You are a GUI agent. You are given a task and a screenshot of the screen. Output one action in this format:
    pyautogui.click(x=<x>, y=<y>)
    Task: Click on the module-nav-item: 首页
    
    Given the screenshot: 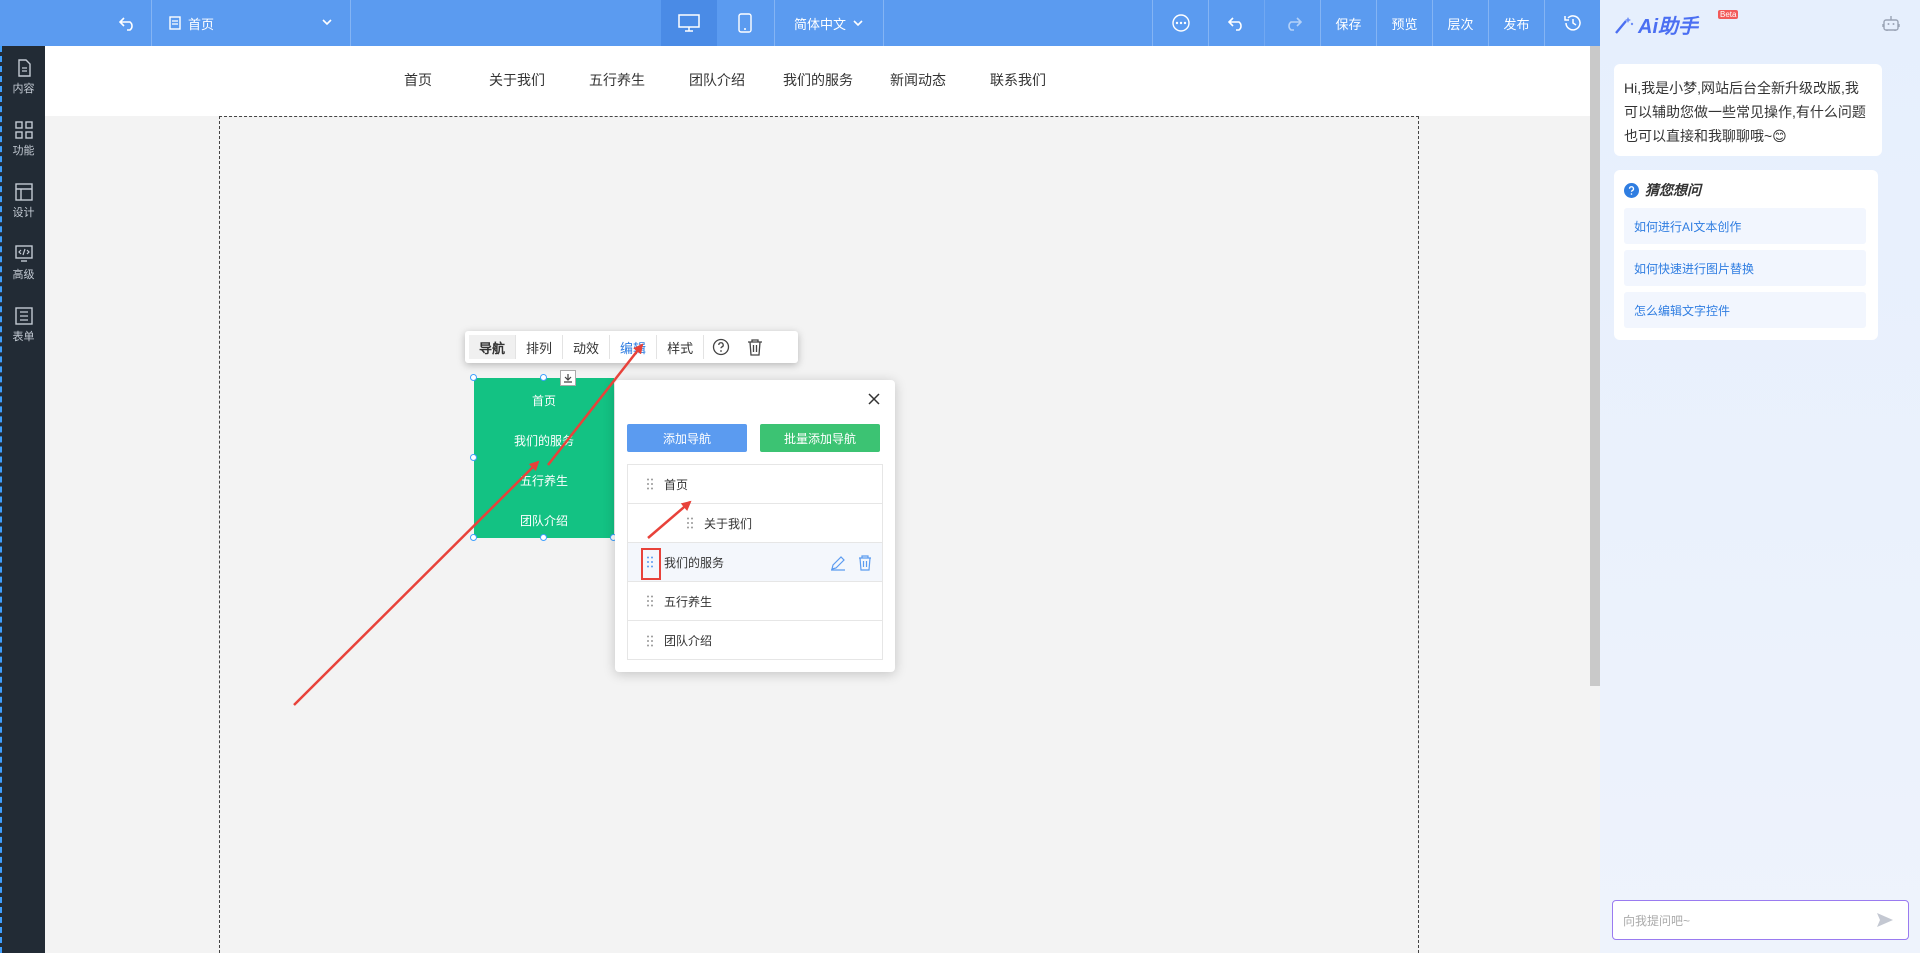 What is the action you would take?
    pyautogui.click(x=543, y=401)
    